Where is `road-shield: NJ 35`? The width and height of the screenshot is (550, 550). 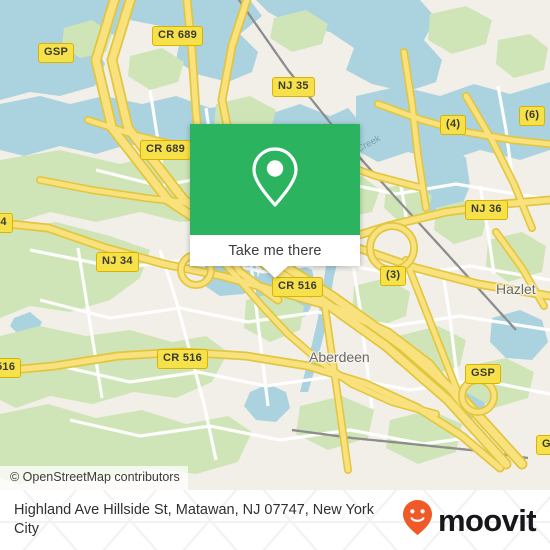
road-shield: NJ 35 is located at coordinates (293, 87).